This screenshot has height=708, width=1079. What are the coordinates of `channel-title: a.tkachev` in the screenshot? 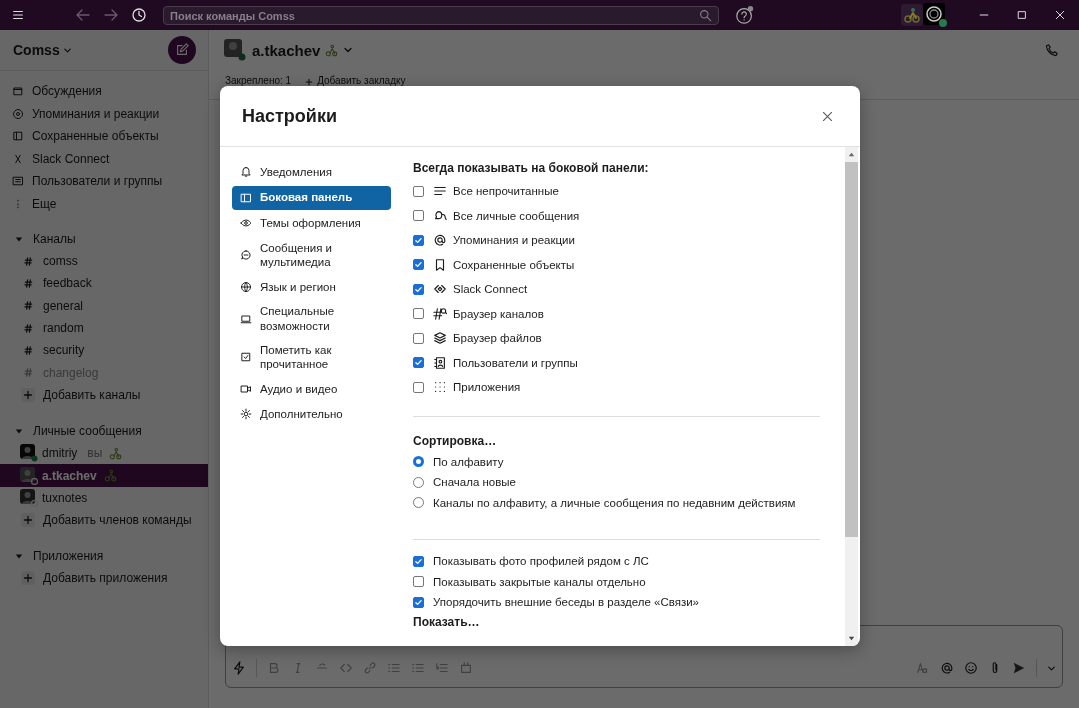 It's located at (286, 50).